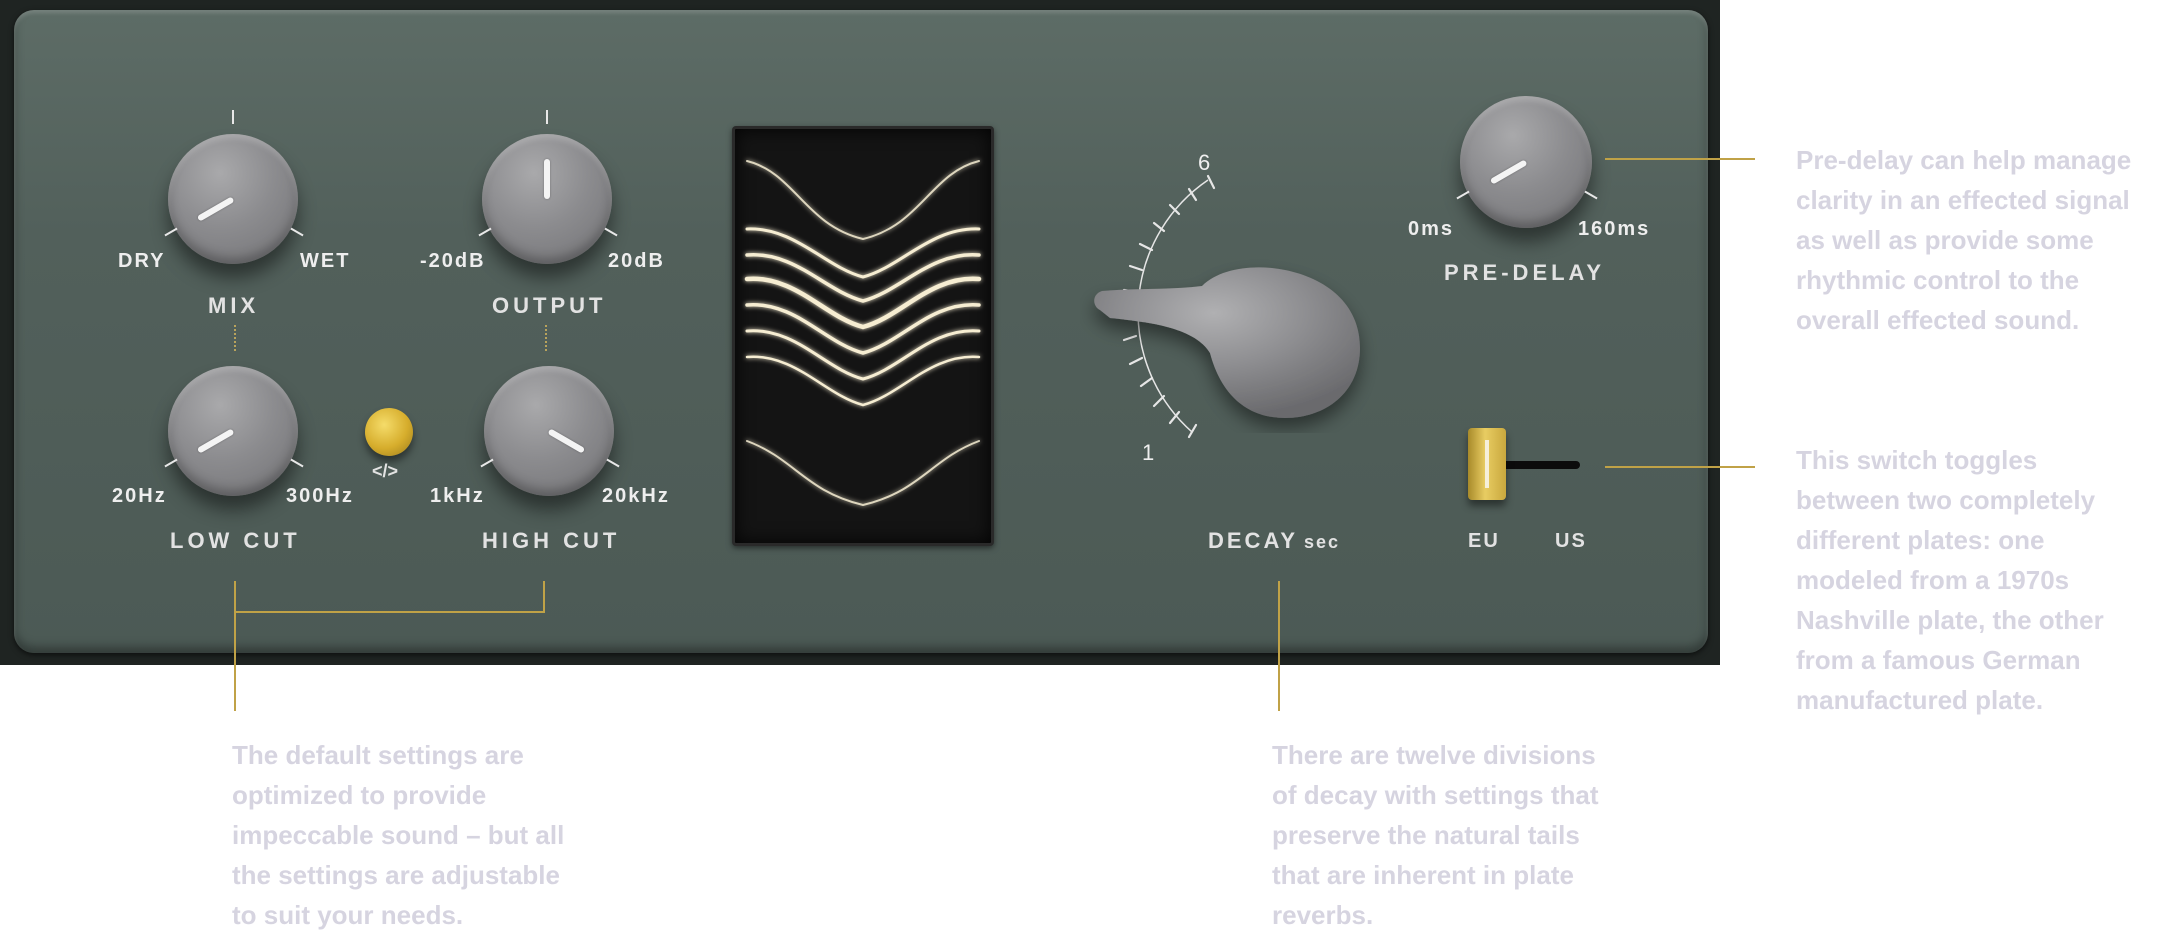 This screenshot has height=935, width=2158. I want to click on pre-delay-knob, so click(1526, 162).